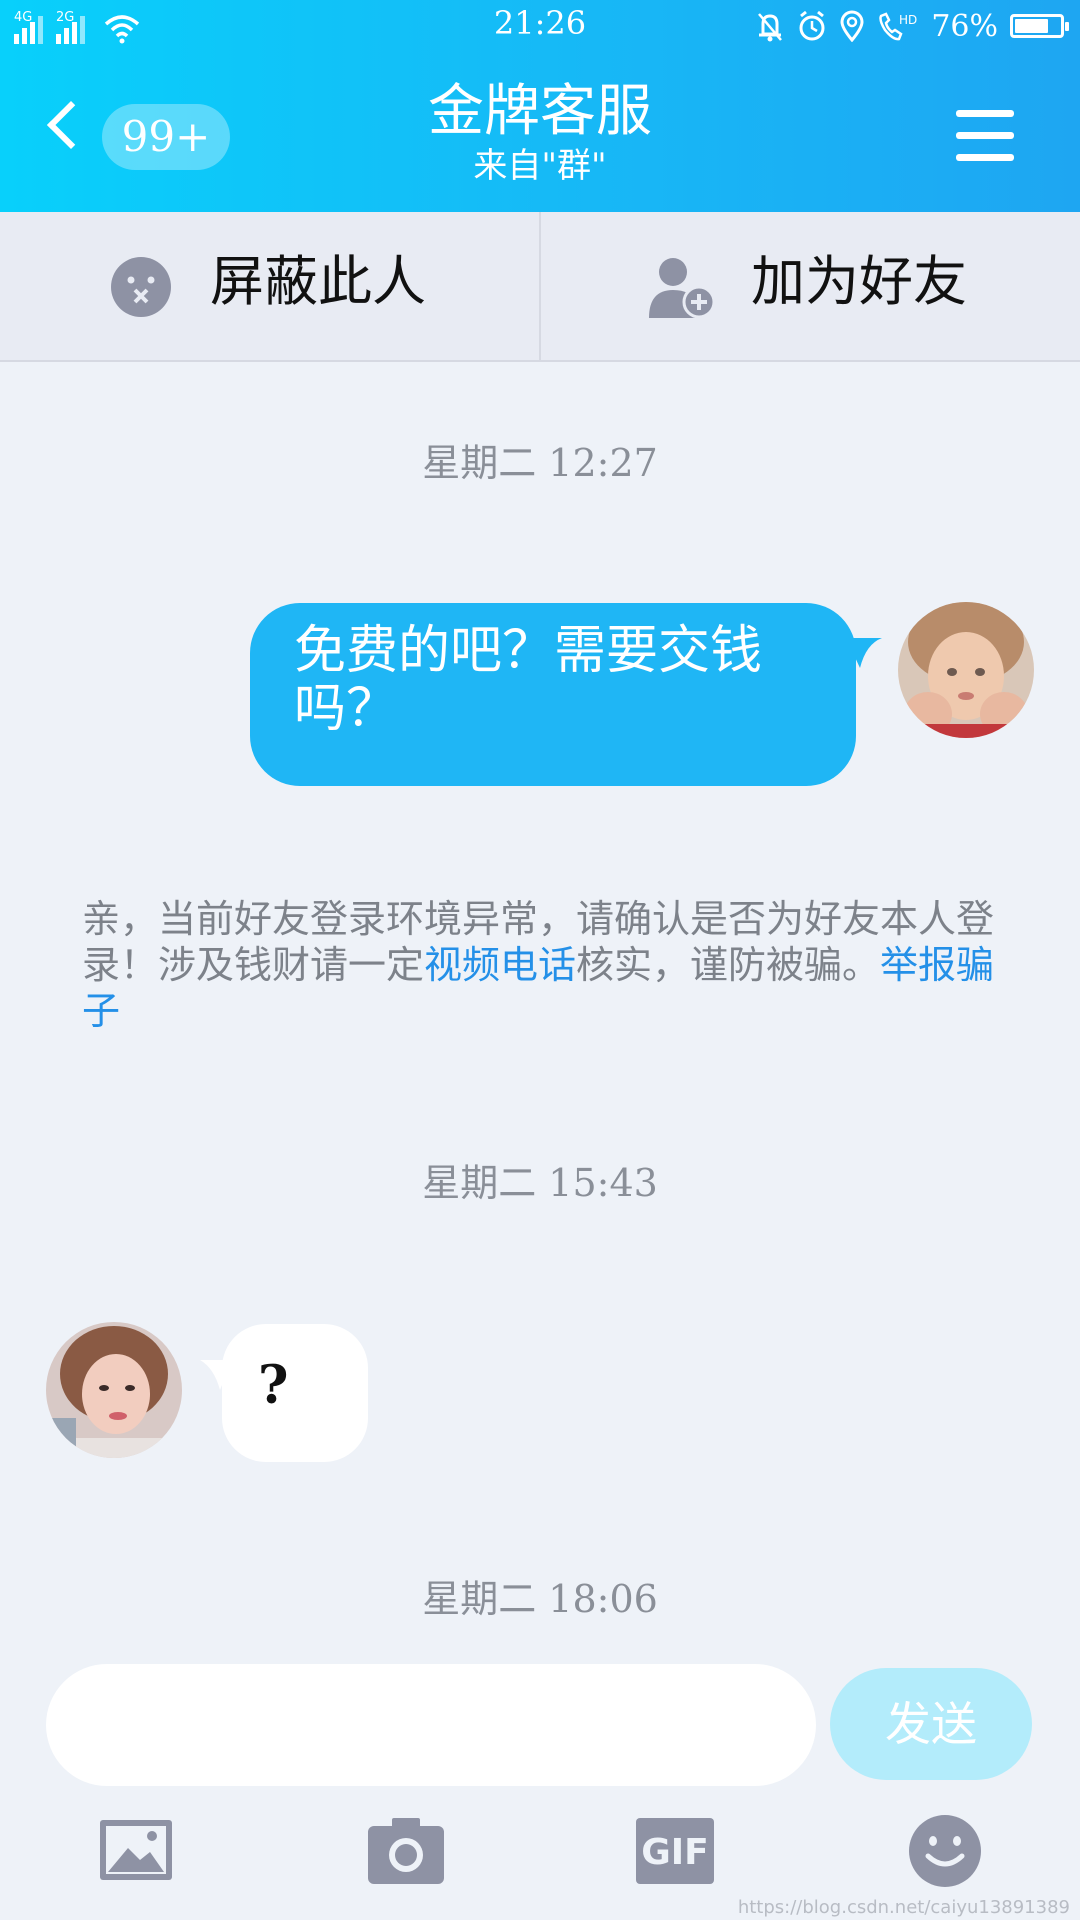 This screenshot has width=1080, height=1920. I want to click on location-icon, so click(852, 26).